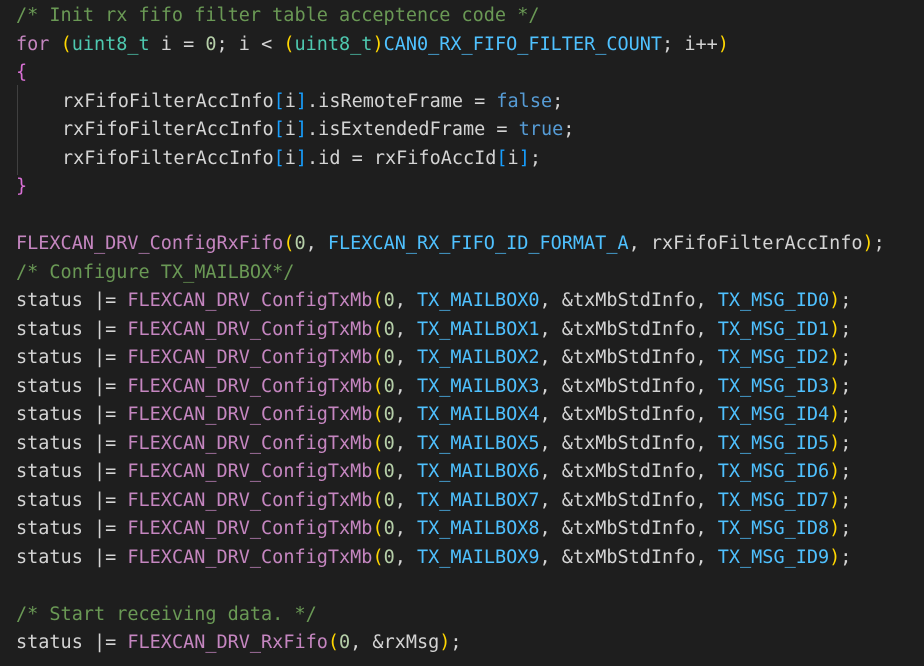 Image resolution: width=924 pixels, height=666 pixels. What do you see at coordinates (773, 300) in the screenshot?
I see `code-token: TX_MSG_ID0` at bounding box center [773, 300].